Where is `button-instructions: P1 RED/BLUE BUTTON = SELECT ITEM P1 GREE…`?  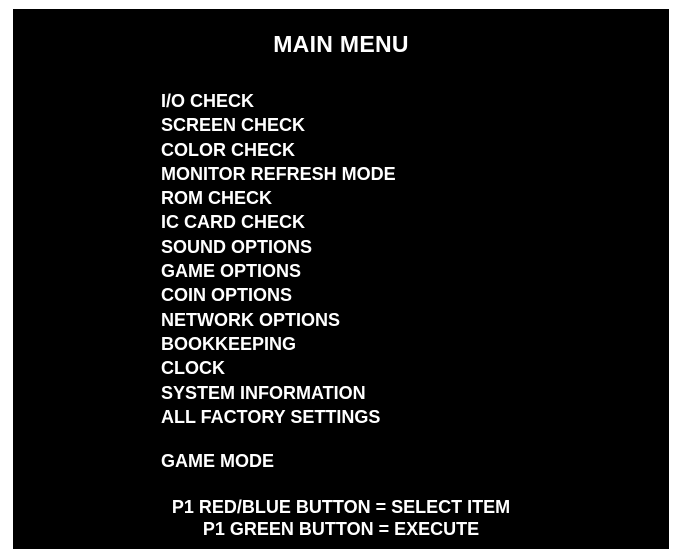 button-instructions: P1 RED/BLUE BUTTON = SELECT ITEM P1 GREE… is located at coordinates (341, 518).